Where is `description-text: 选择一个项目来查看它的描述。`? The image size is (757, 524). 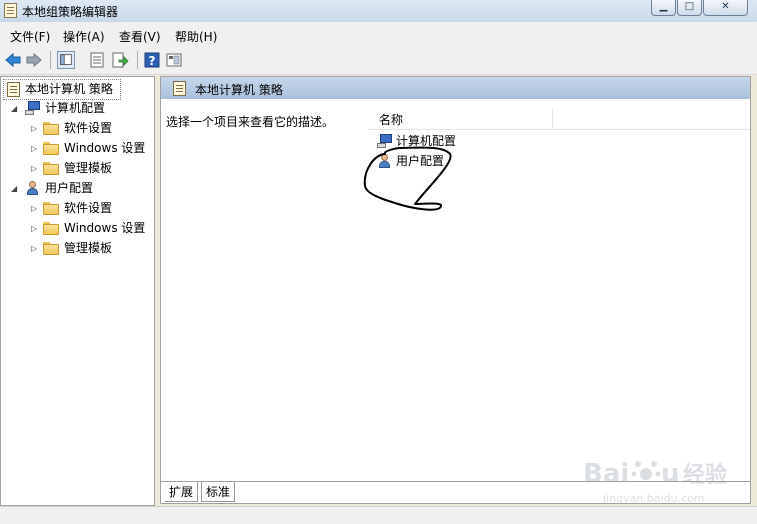
description-text: 选择一个项目来查看它的描述。 is located at coordinates (250, 122).